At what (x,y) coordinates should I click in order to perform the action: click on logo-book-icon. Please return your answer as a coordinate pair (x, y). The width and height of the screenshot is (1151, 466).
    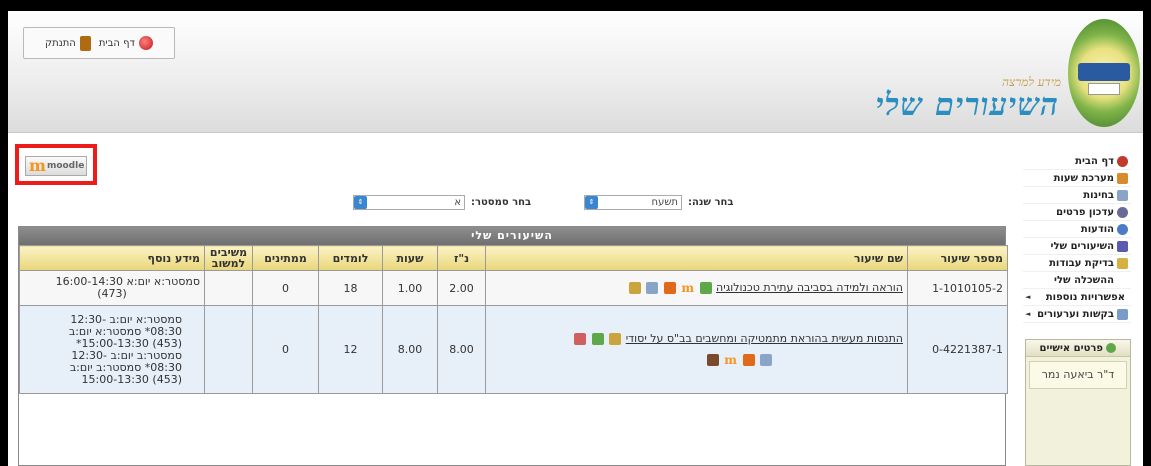
    Looking at the image, I should click on (1104, 89).